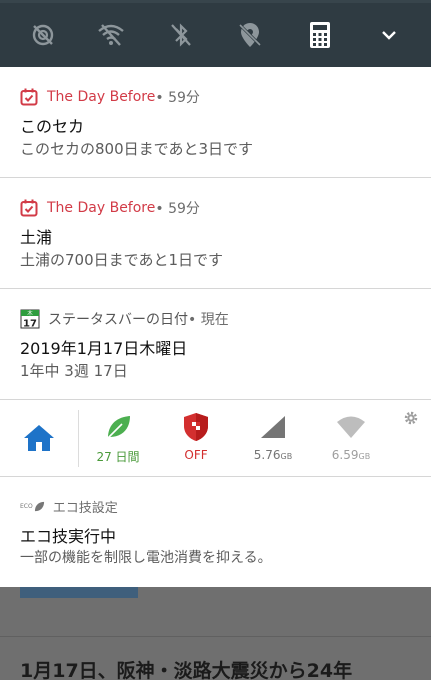 This screenshot has height=680, width=431. I want to click on home-button, so click(39, 440).